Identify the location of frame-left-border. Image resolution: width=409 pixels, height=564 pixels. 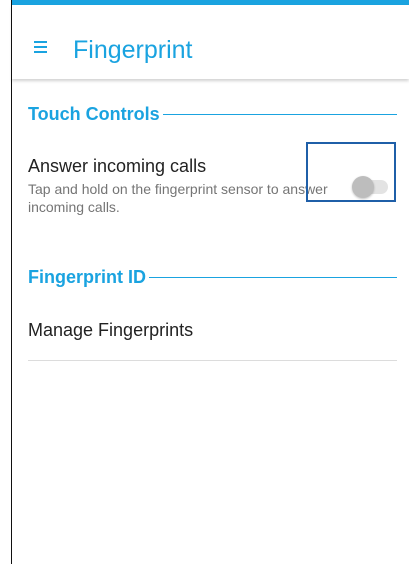
(11, 282).